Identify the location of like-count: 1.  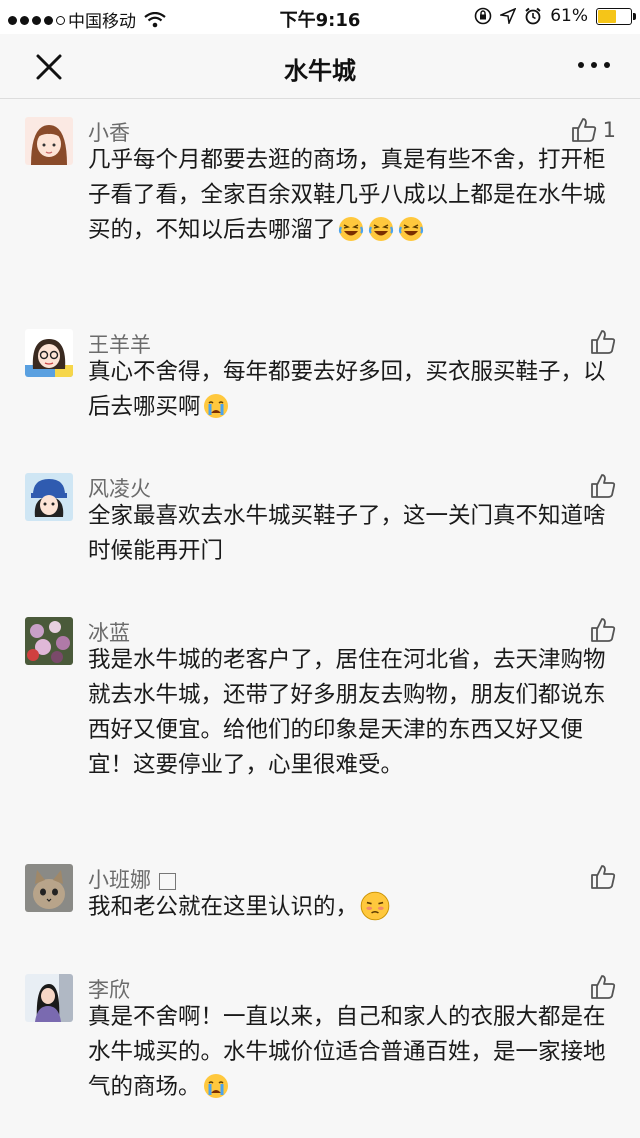
(609, 130).